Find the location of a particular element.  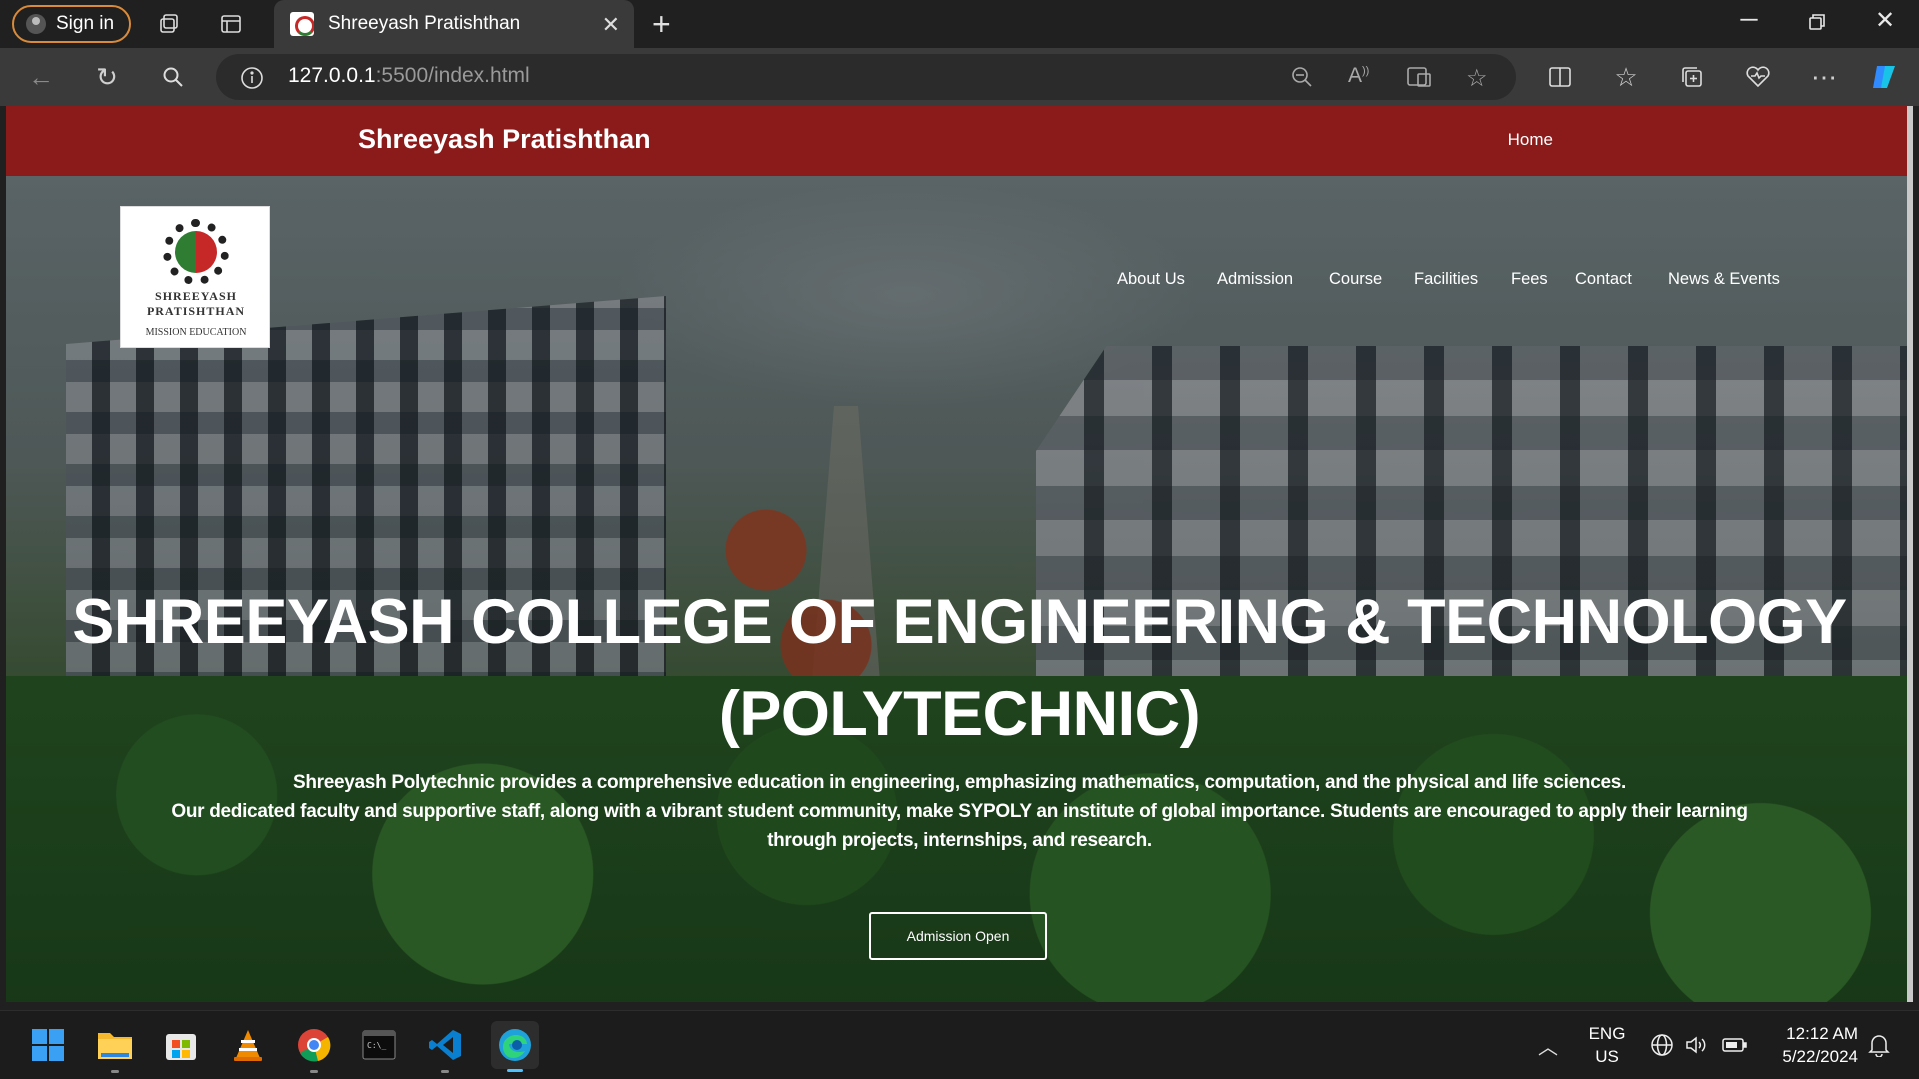

immersive-reader-icon is located at coordinates (1419, 79).